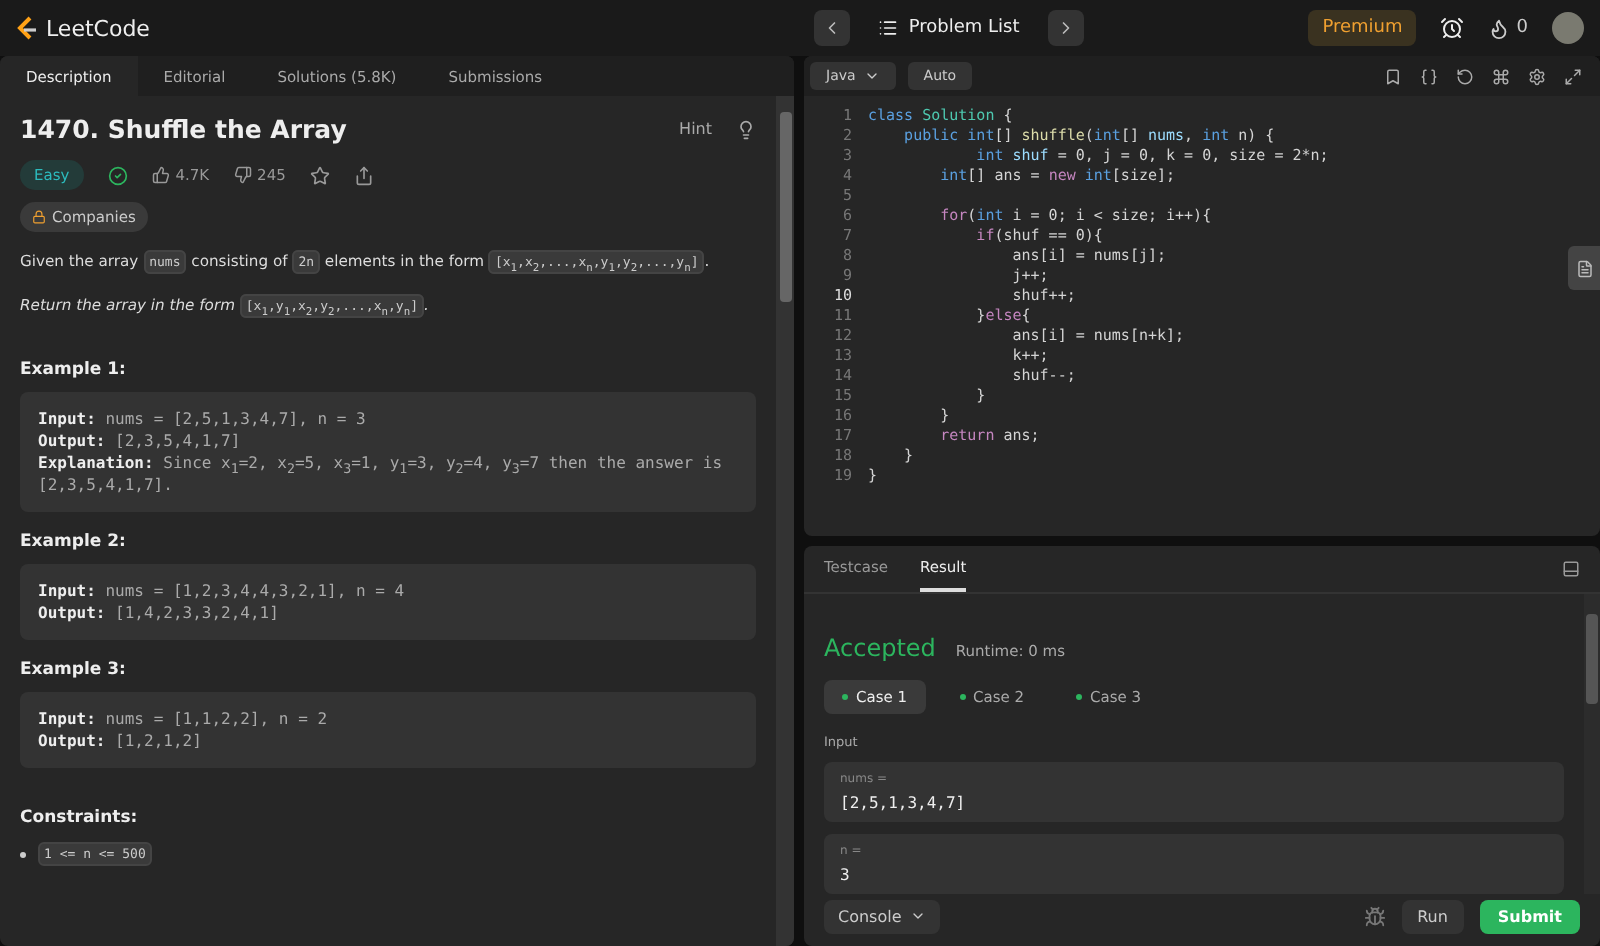 This screenshot has height=946, width=1600. I want to click on lightbulb-icon, so click(746, 129).